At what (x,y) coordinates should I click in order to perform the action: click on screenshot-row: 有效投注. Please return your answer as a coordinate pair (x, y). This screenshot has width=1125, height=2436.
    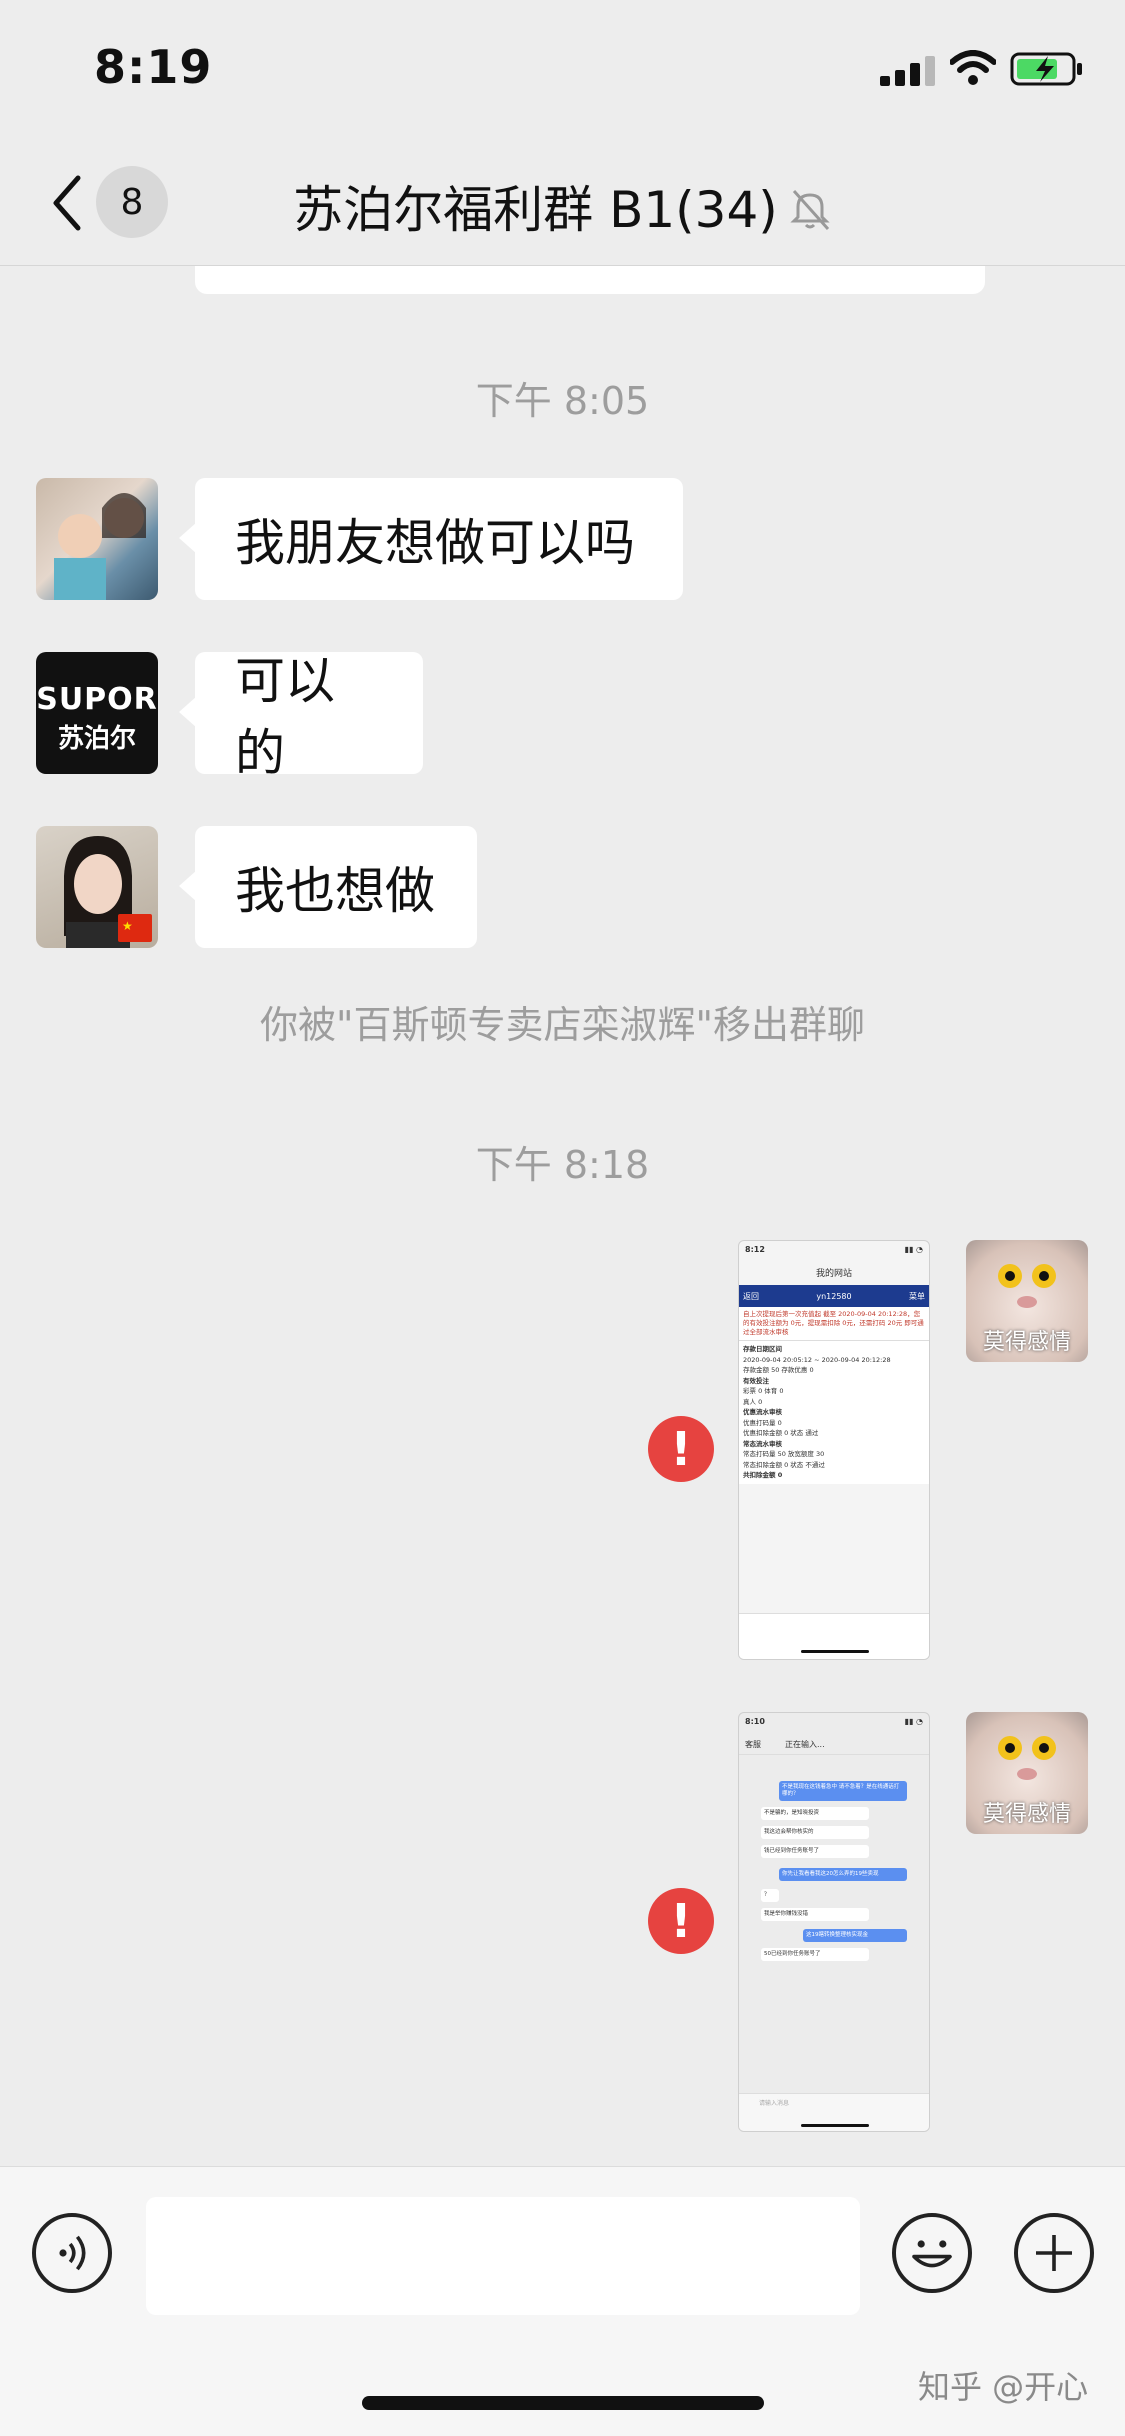
    Looking at the image, I should click on (756, 1380).